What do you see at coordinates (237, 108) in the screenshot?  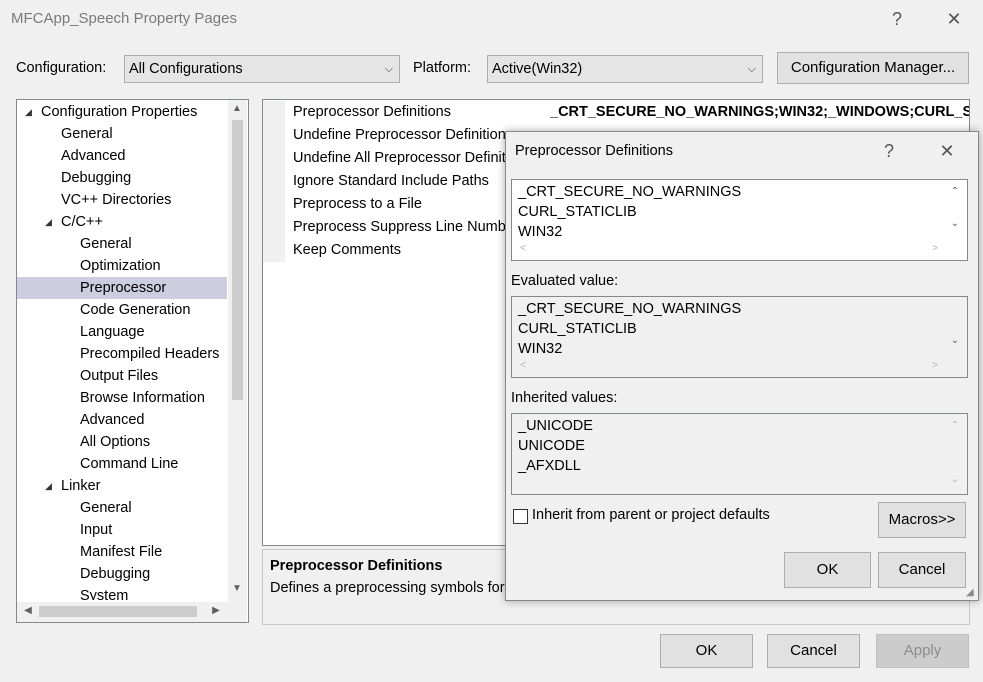 I see `scroll-up-icon: ▲` at bounding box center [237, 108].